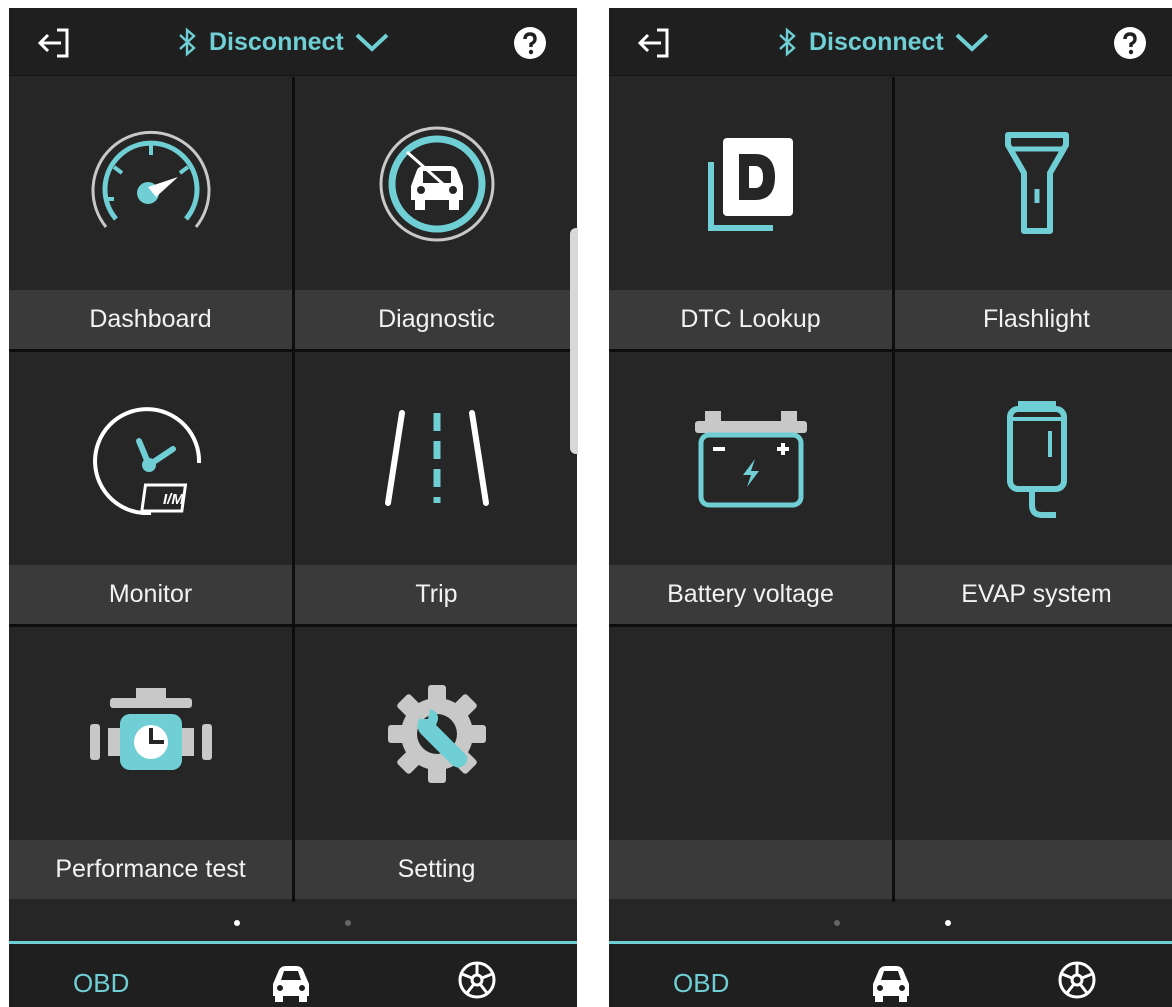 This screenshot has height=1007, width=1172. Describe the element at coordinates (750, 594) in the screenshot. I see `battery-voltage-label: Battery voltage` at that location.